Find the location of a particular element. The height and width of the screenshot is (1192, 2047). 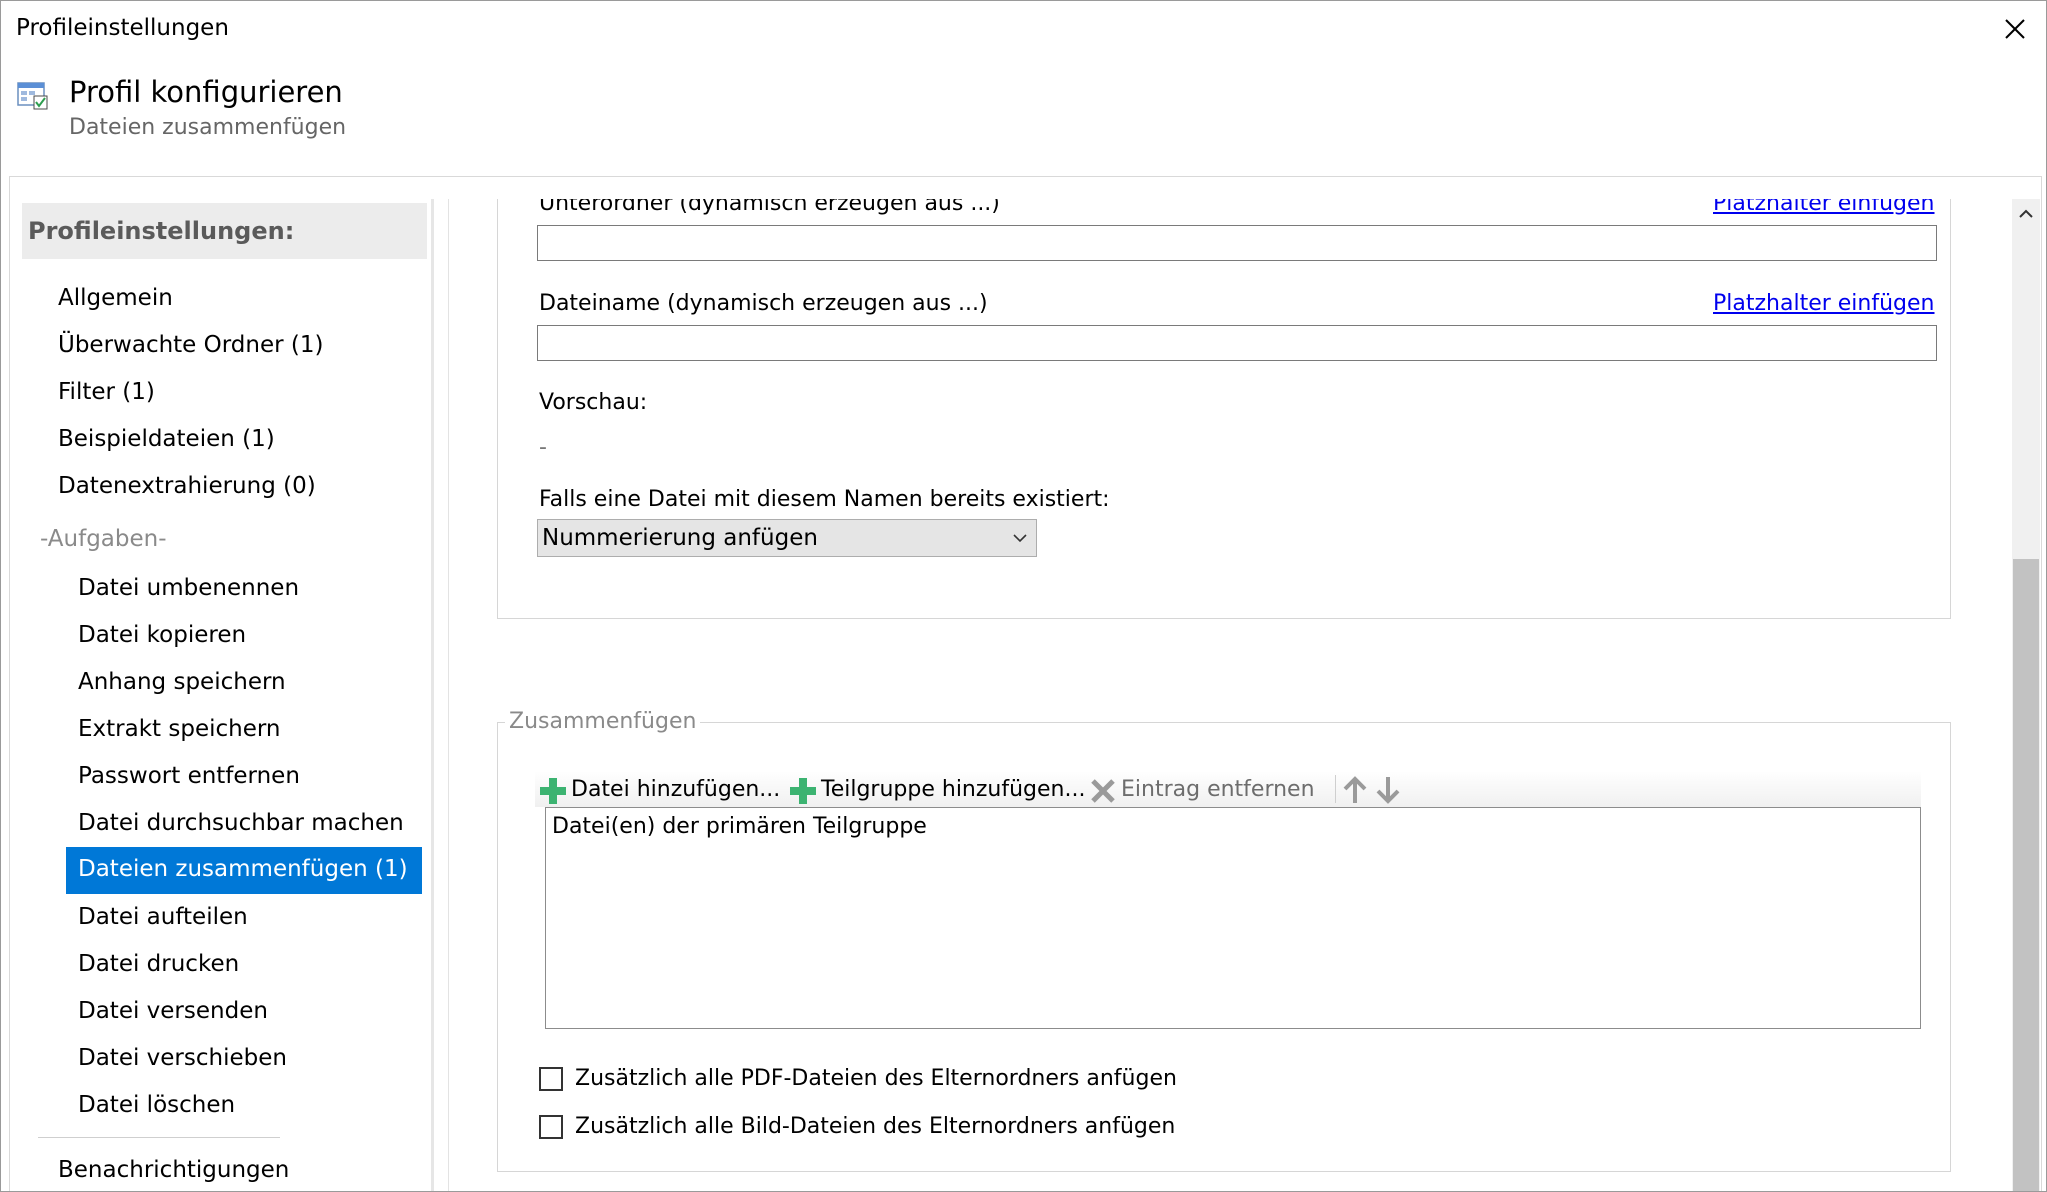

sidebar-group-tasks: -Aufgaben- is located at coordinates (103, 539).